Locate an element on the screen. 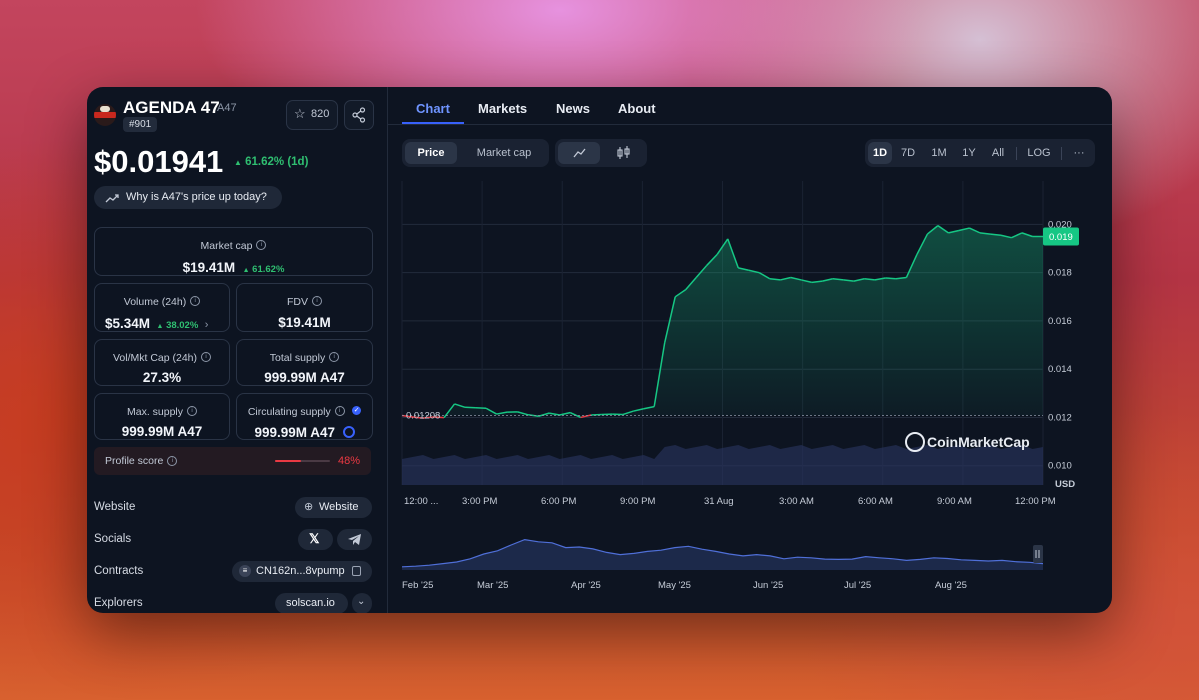 This screenshot has height=700, width=1199. volume-change: ▲ 38.02% is located at coordinates (177, 325).